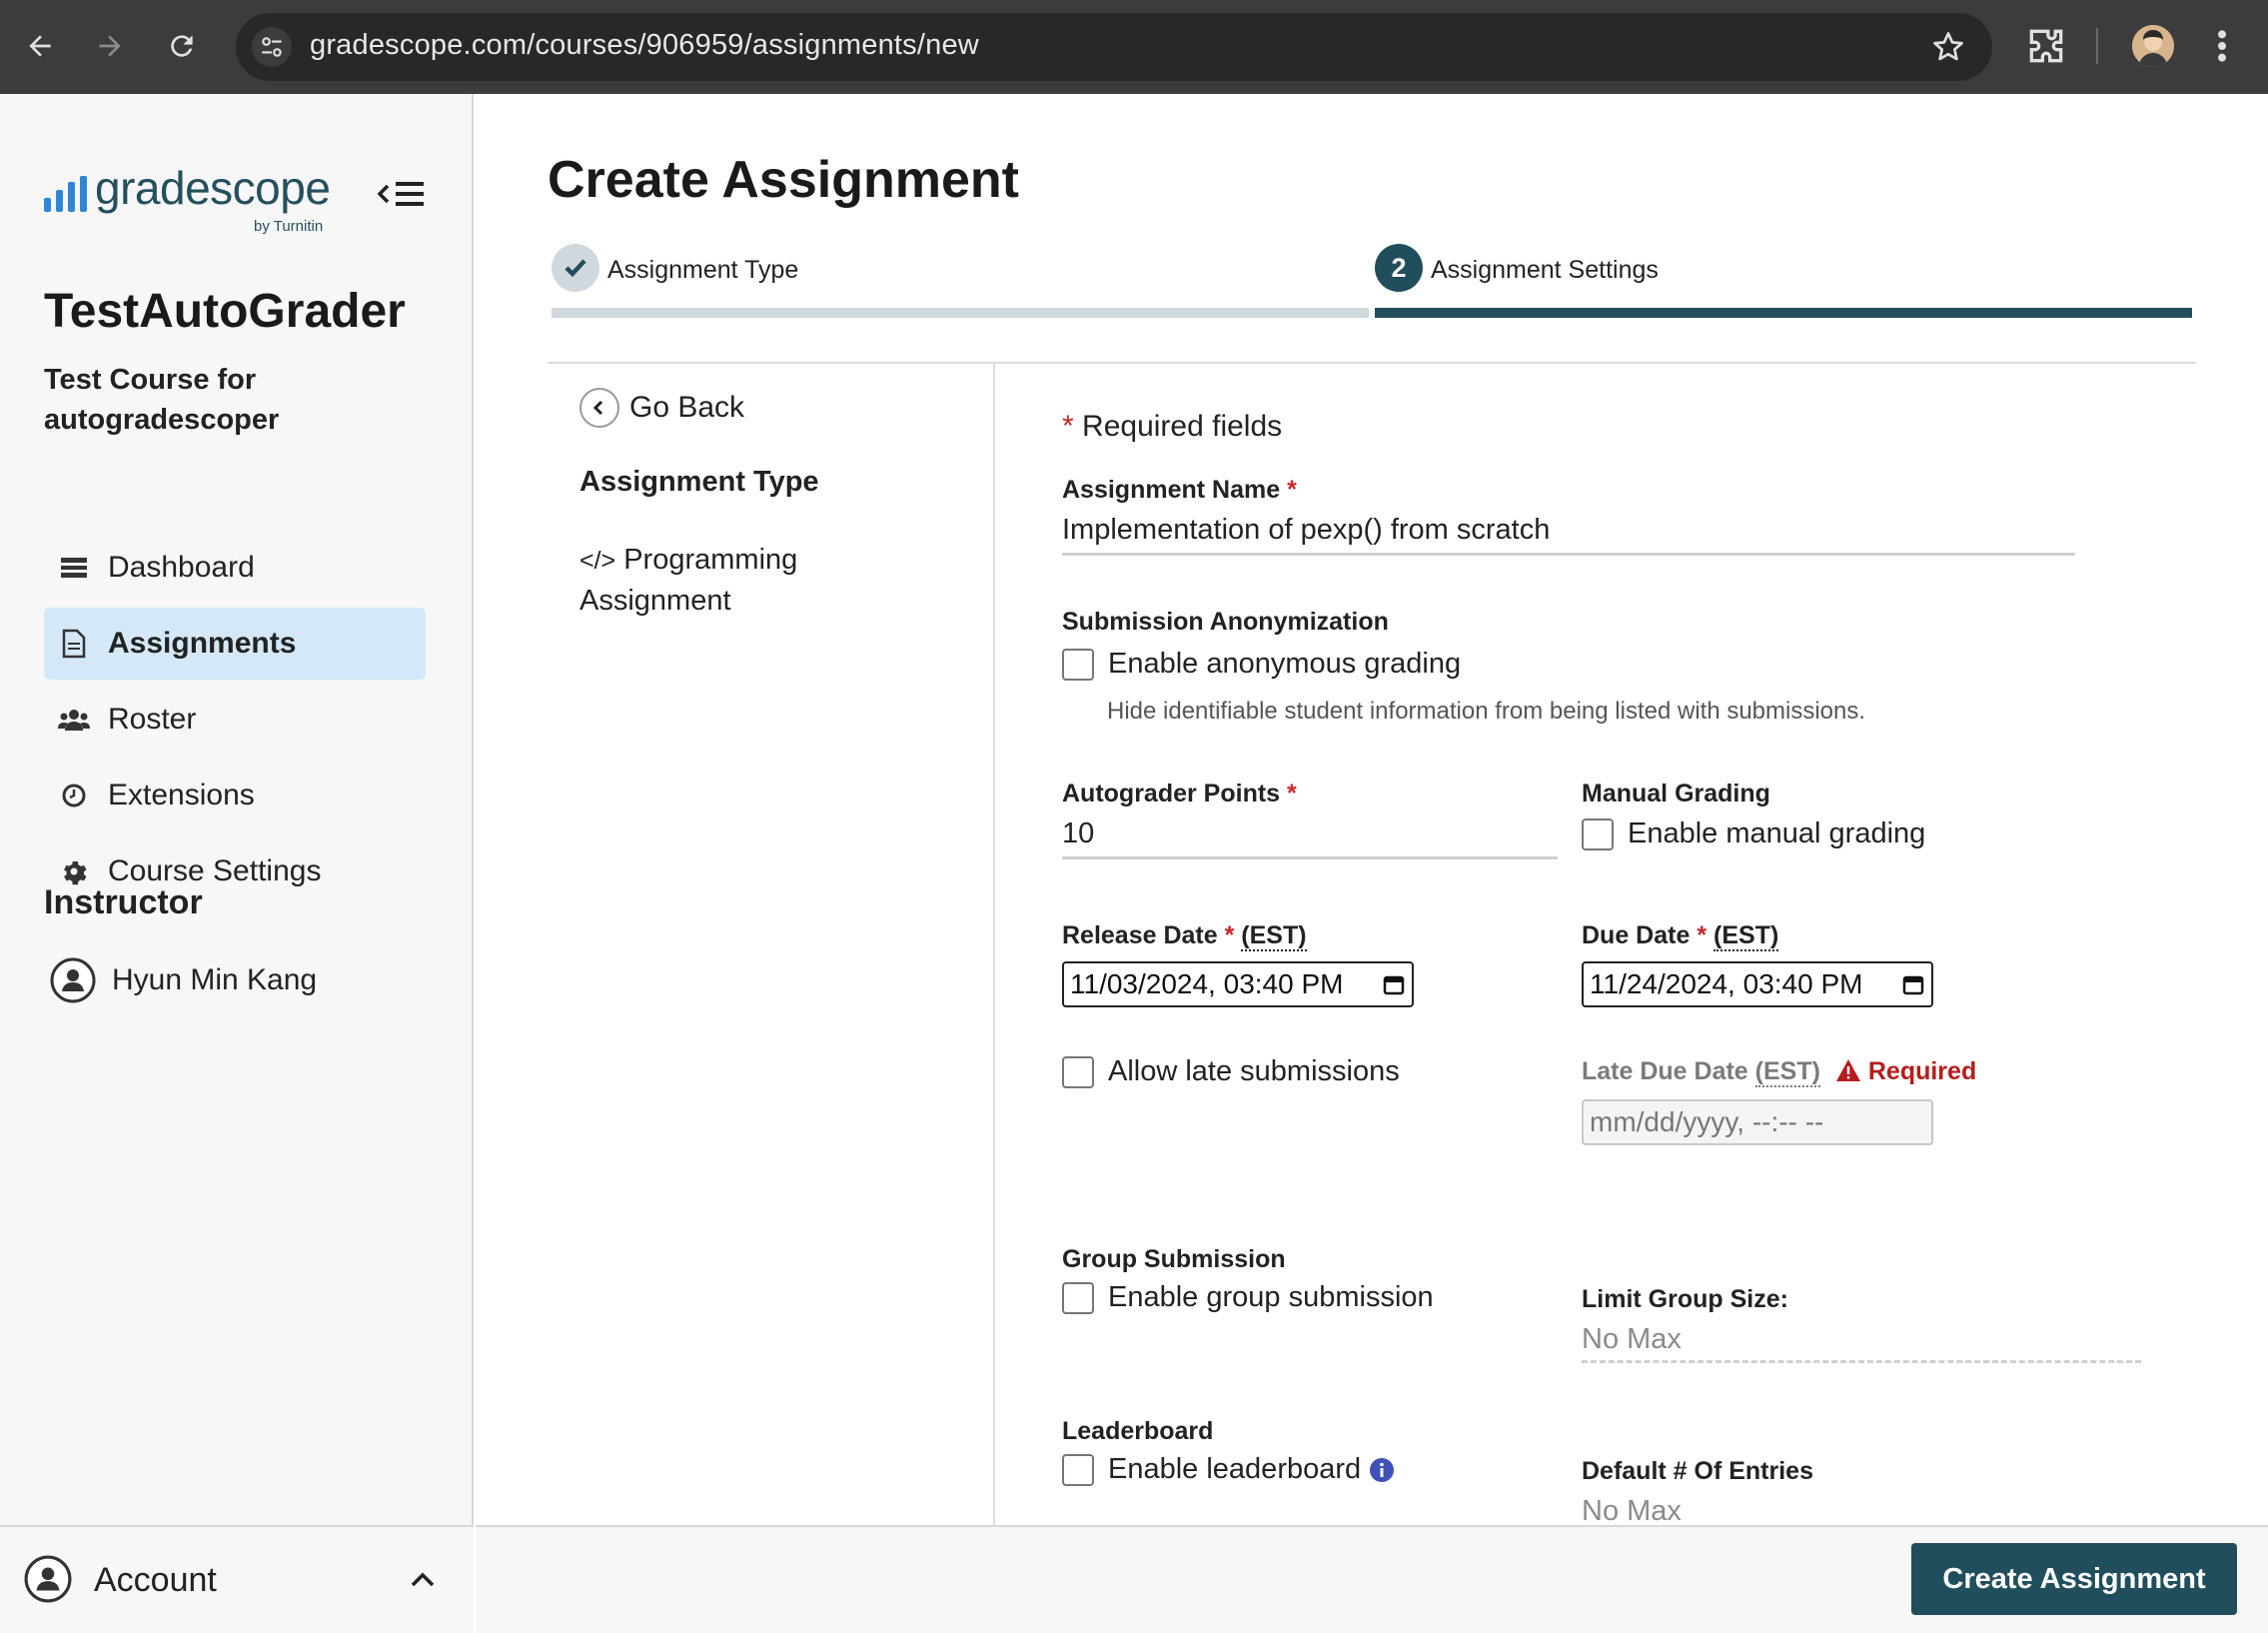  Describe the element at coordinates (215, 979) in the screenshot. I see `instructor-name: Hyun Min Kang` at that location.